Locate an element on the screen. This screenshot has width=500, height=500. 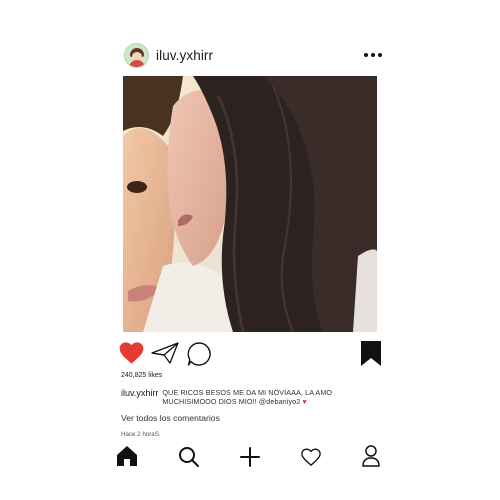
more-dots-icon is located at coordinates (373, 55).